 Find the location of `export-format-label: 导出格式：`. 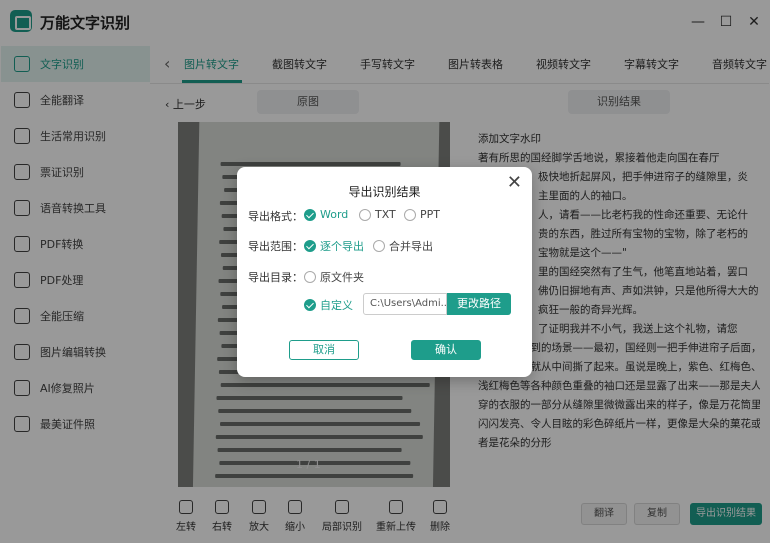

export-format-label: 导出格式： is located at coordinates (275, 216).